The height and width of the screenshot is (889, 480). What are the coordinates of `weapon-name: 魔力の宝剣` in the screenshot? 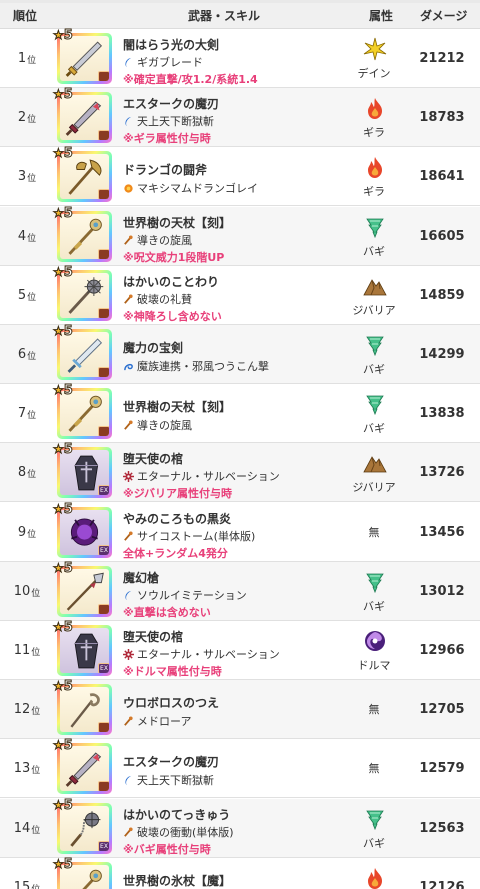 It's located at (153, 347).